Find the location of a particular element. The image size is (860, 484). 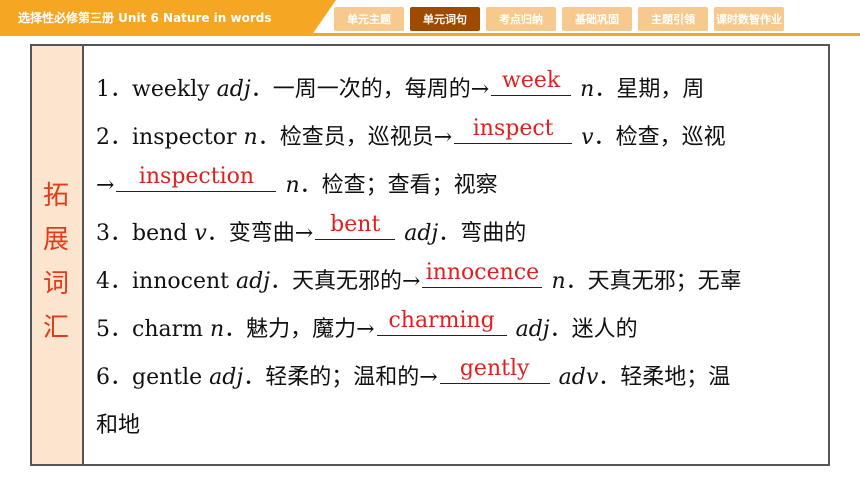

answer-meaning: ．迷人的 is located at coordinates (593, 329).